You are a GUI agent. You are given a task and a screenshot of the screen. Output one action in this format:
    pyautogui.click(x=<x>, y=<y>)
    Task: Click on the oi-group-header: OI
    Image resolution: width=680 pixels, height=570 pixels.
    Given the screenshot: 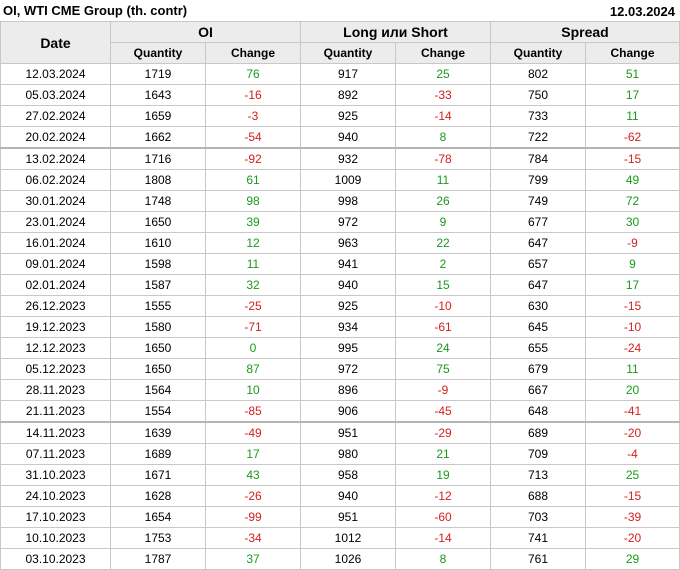 What is the action you would take?
    pyautogui.click(x=205, y=32)
    